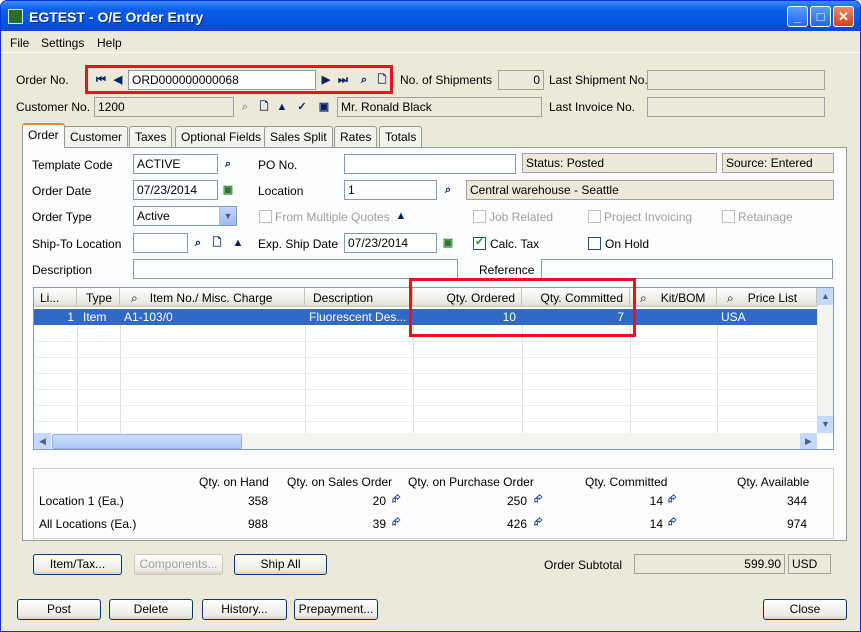  What do you see at coordinates (430, 164) in the screenshot?
I see `po-no-input` at bounding box center [430, 164].